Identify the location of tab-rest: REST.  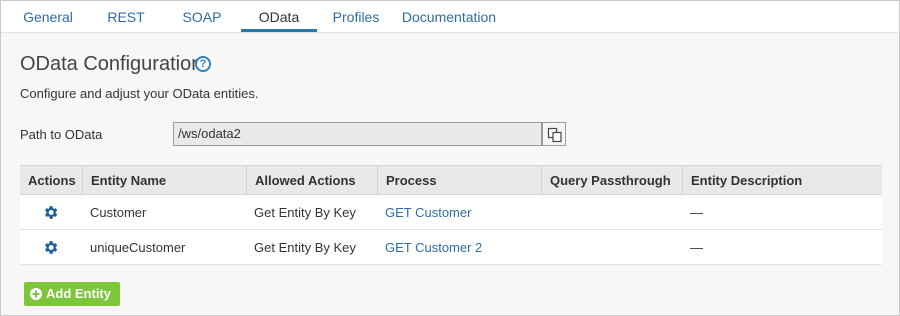
(126, 16).